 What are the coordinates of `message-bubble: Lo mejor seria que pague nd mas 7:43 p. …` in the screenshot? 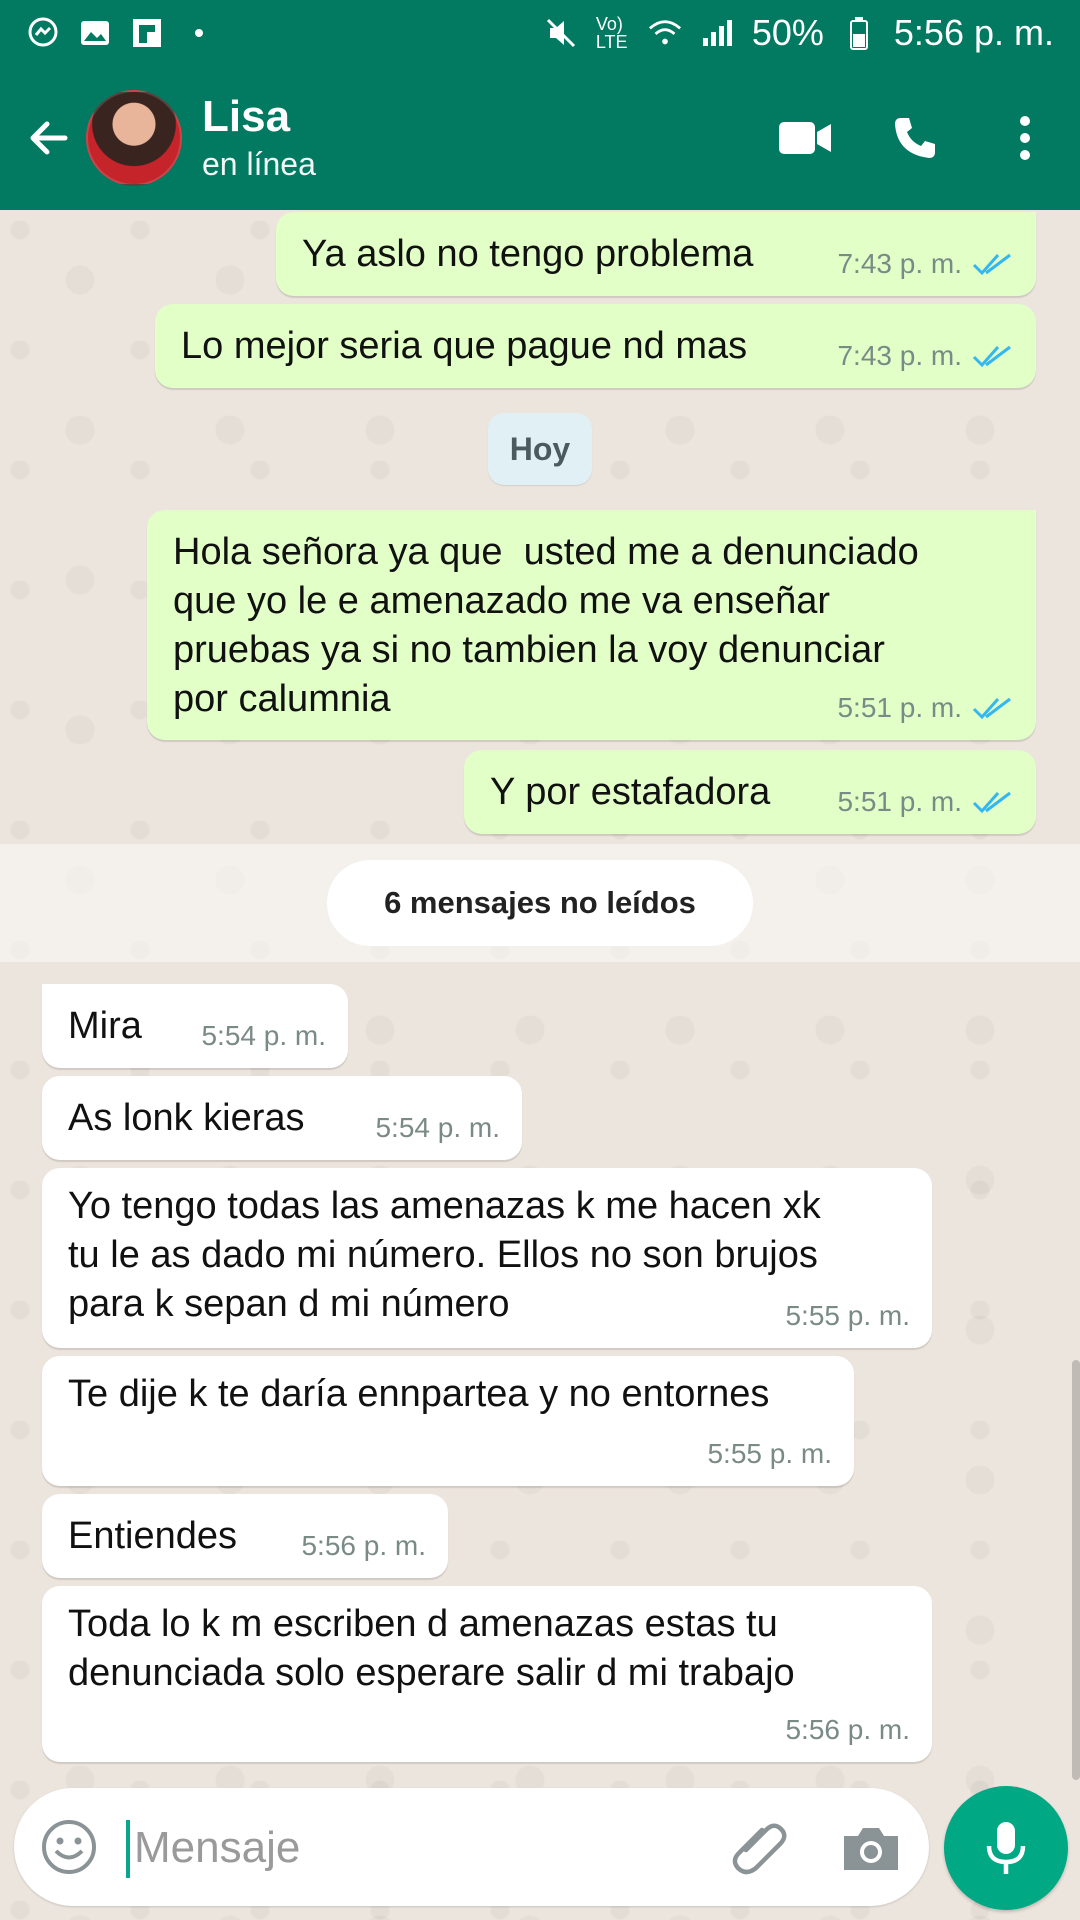 It's located at (595, 346).